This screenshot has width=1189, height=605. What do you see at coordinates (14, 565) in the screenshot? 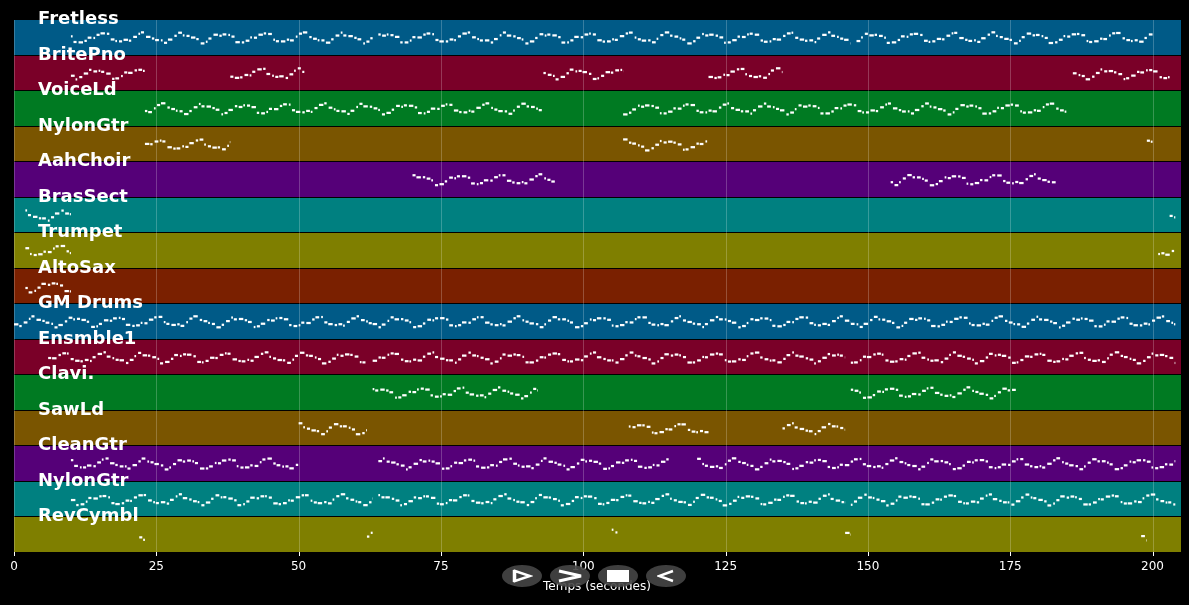
I see `tick-label: 0` at bounding box center [14, 565].